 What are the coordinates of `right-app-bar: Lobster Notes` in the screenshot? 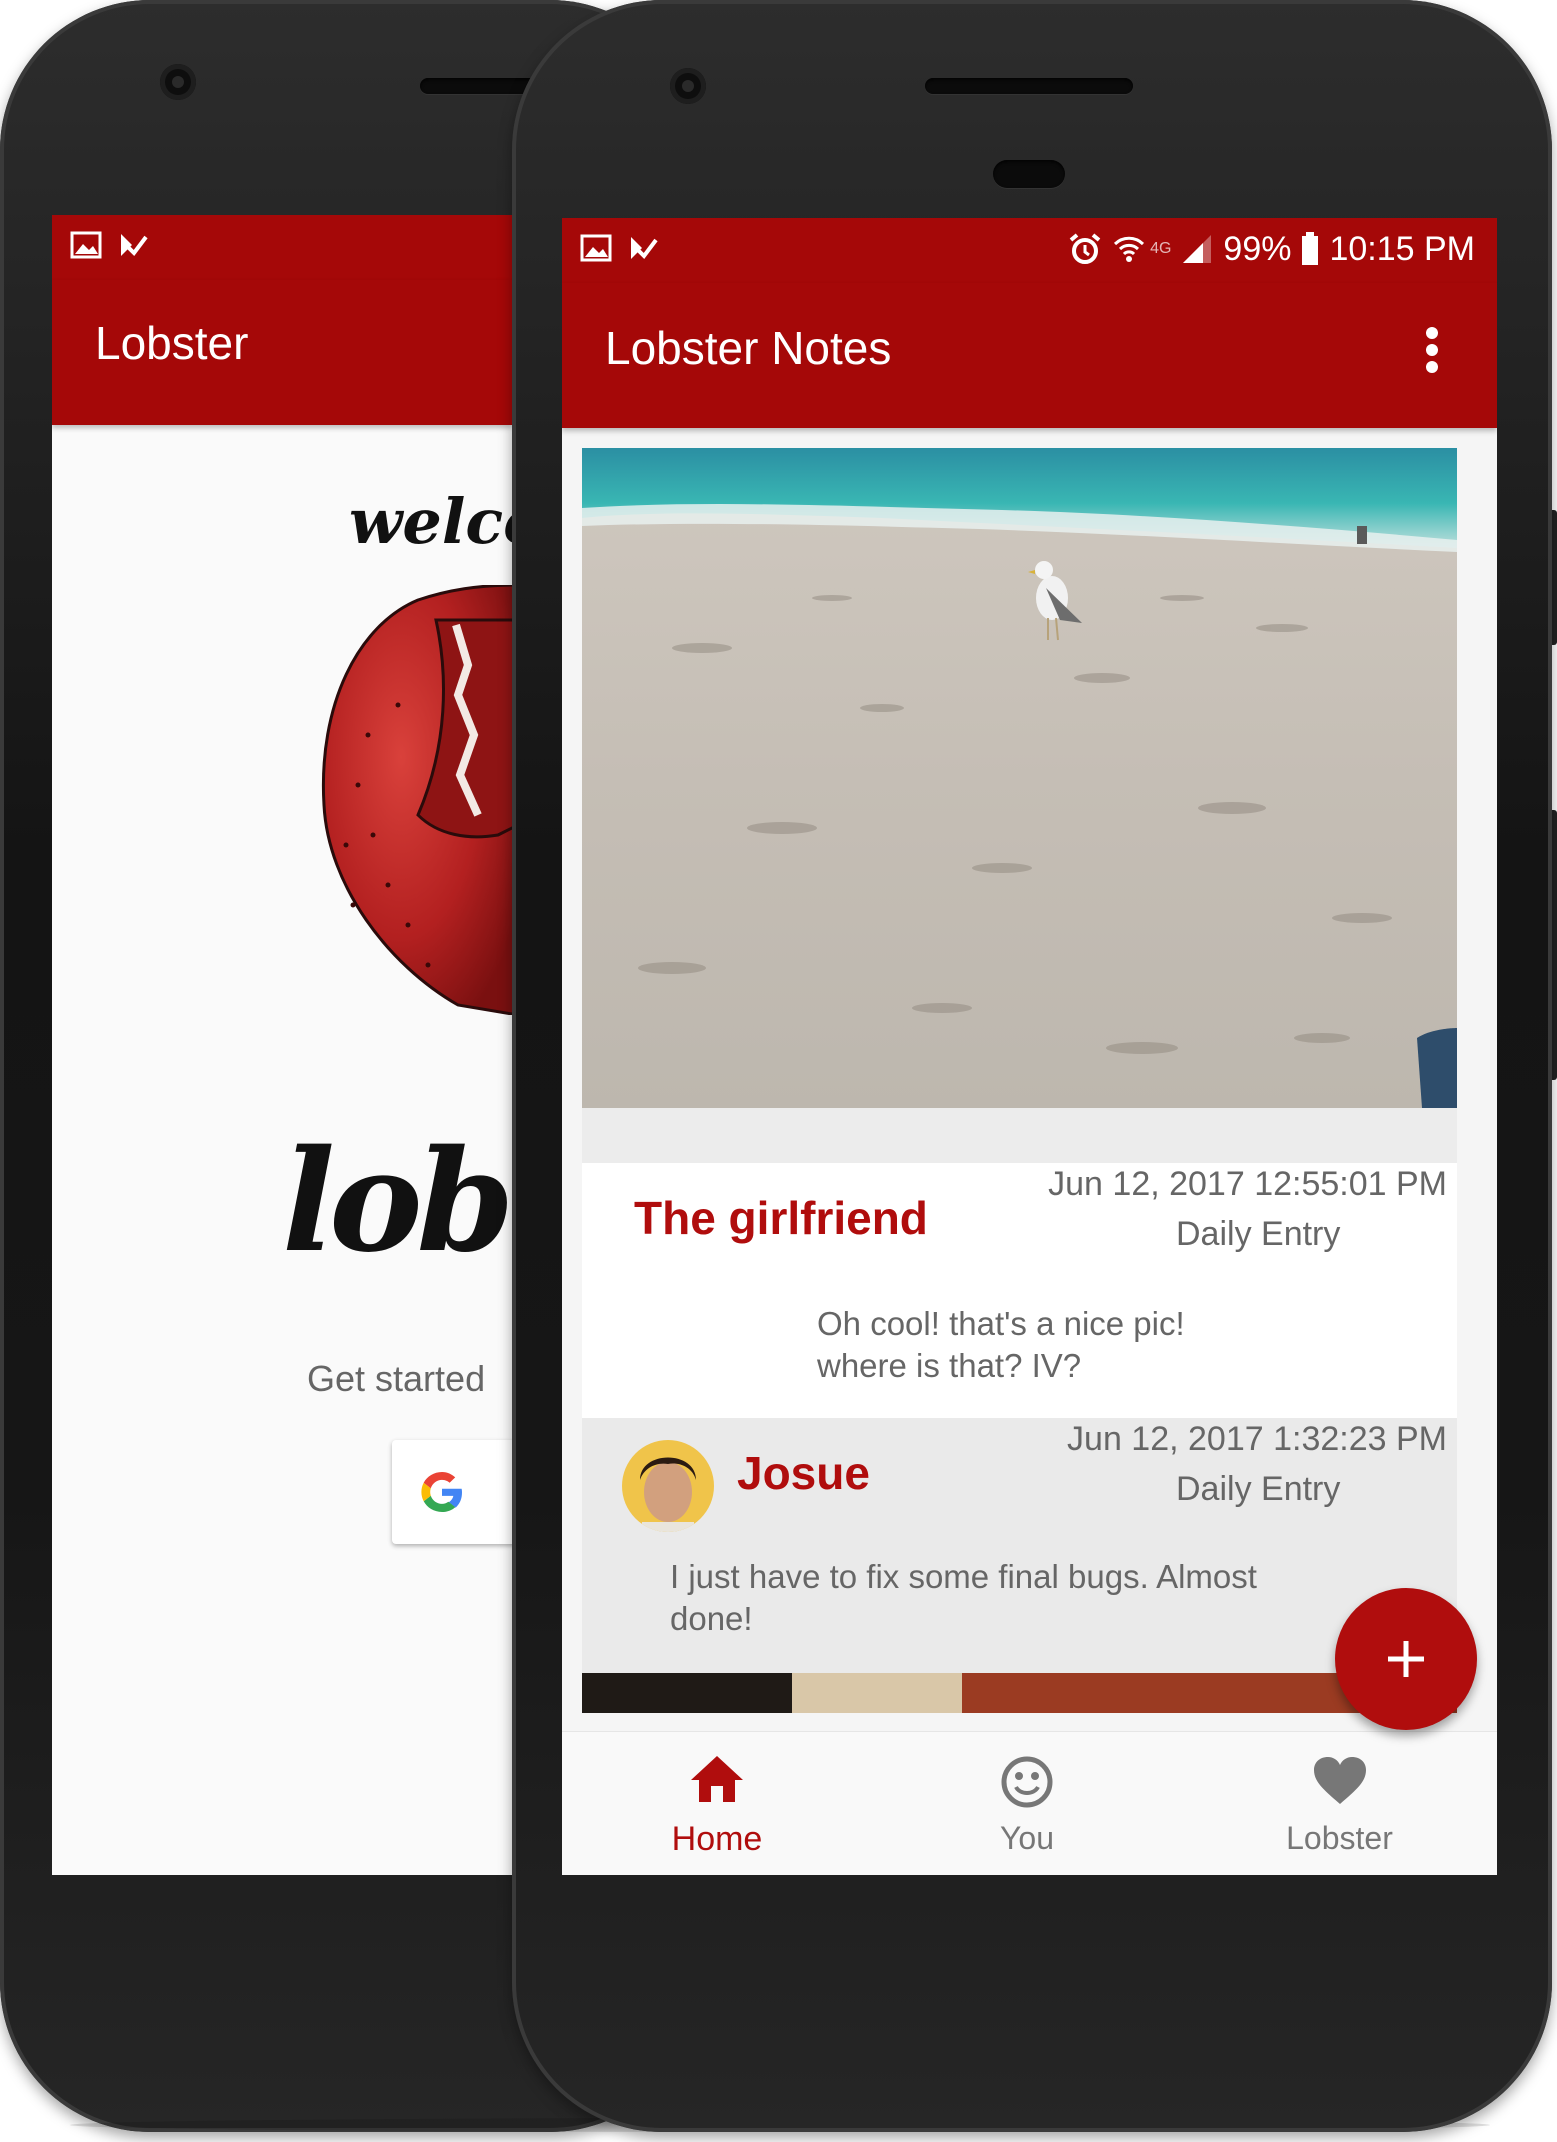 It's located at (1029, 355).